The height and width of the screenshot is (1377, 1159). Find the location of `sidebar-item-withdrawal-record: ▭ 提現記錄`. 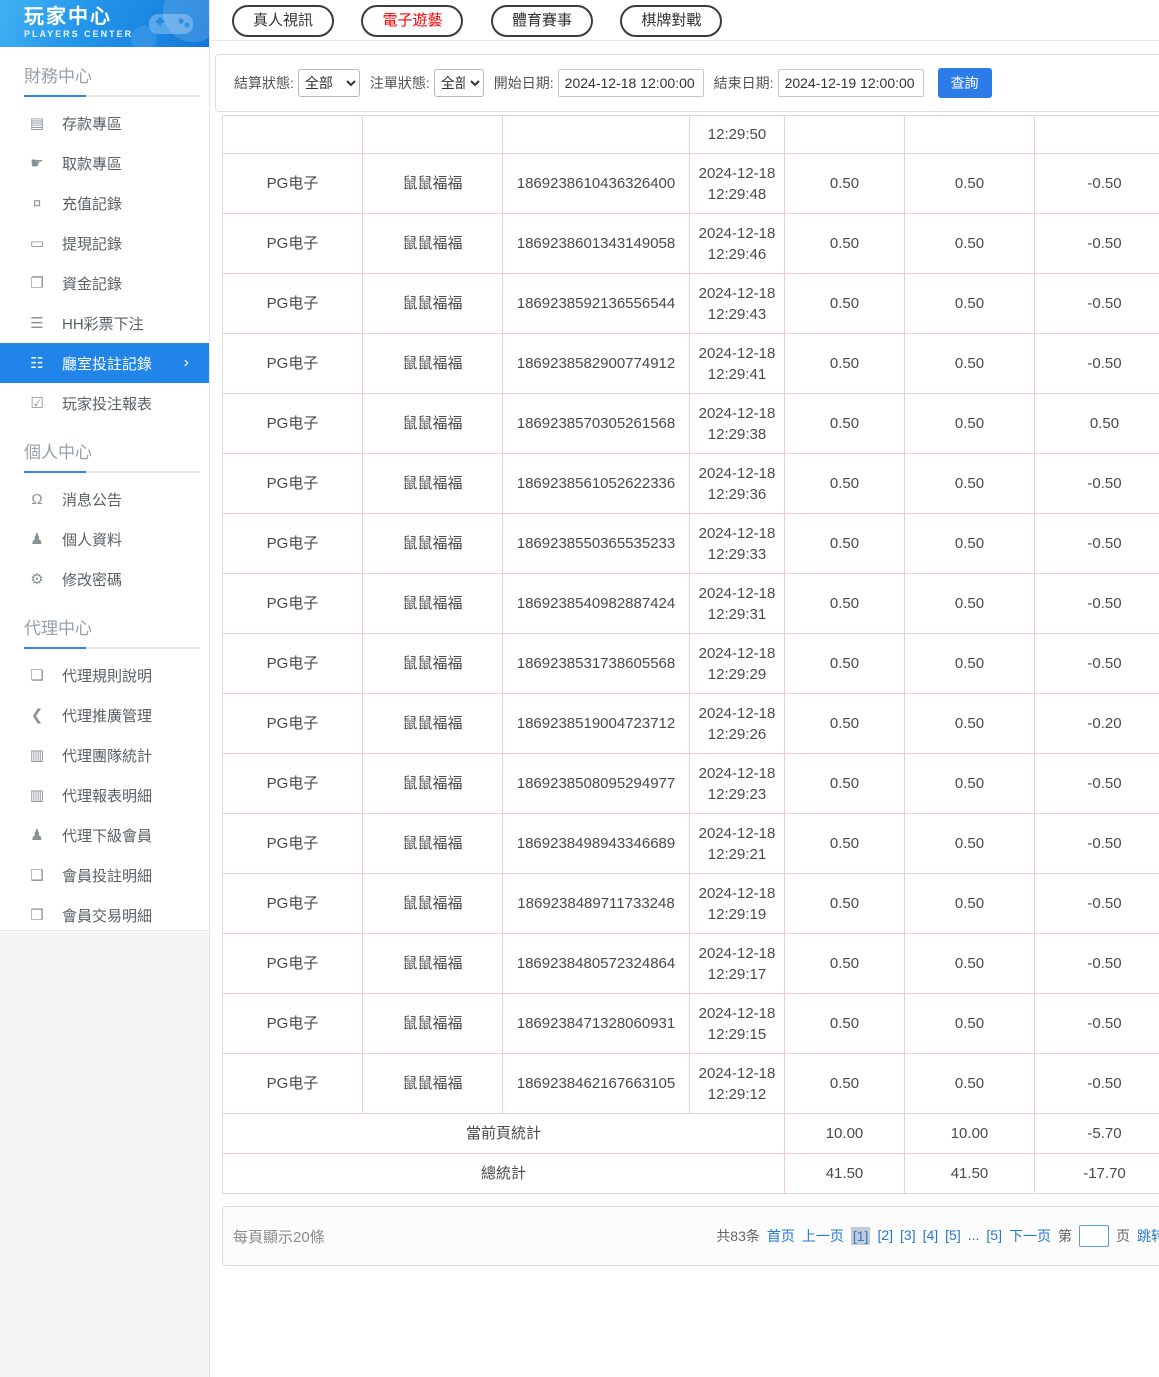

sidebar-item-withdrawal-record: ▭ 提現記錄 is located at coordinates (104, 243).